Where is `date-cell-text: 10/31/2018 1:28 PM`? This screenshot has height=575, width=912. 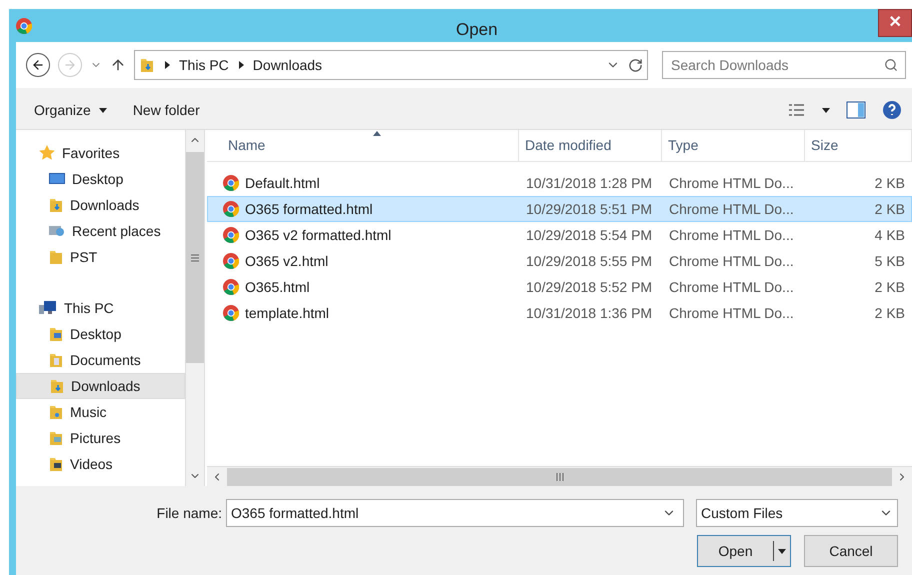 date-cell-text: 10/31/2018 1:28 PM is located at coordinates (589, 183).